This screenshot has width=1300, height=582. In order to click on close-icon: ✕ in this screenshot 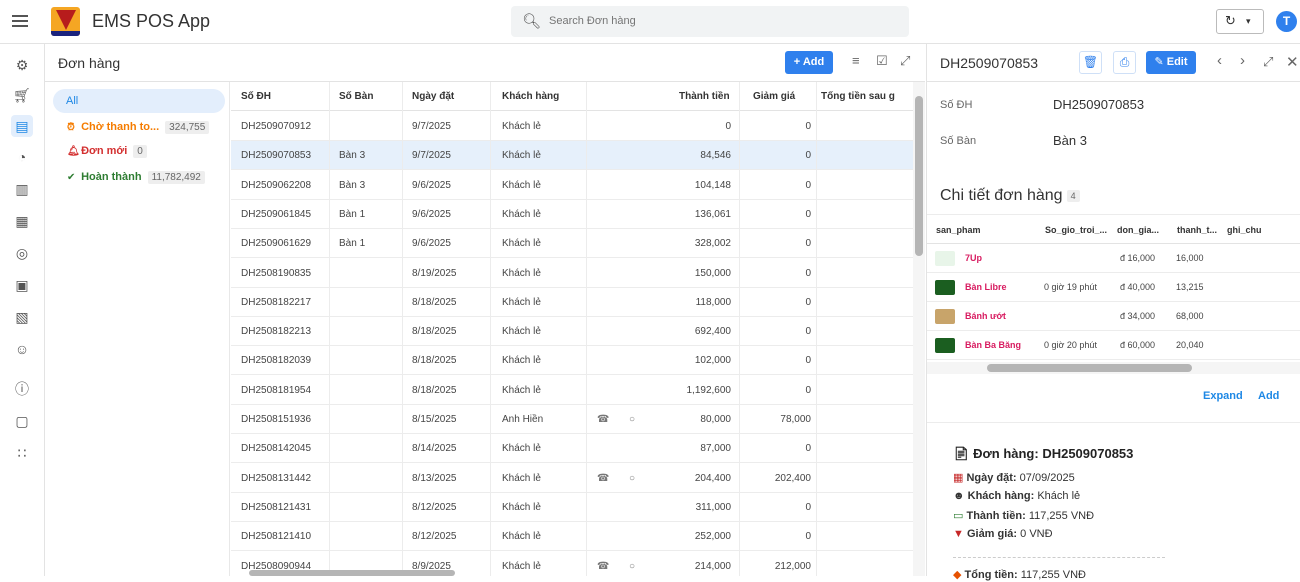, I will do `click(1292, 62)`.